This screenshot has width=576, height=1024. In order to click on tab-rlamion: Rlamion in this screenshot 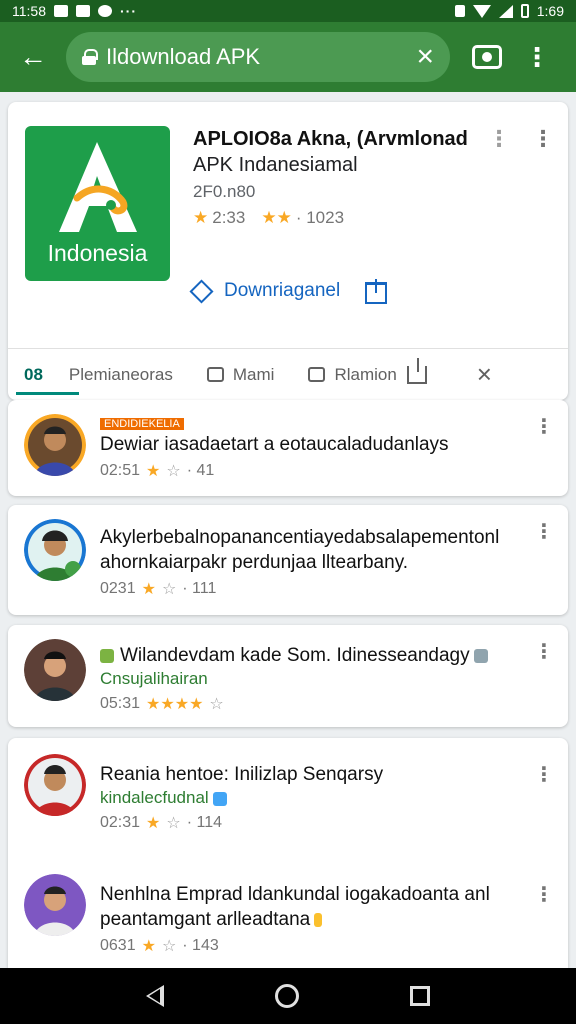, I will do `click(352, 375)`.